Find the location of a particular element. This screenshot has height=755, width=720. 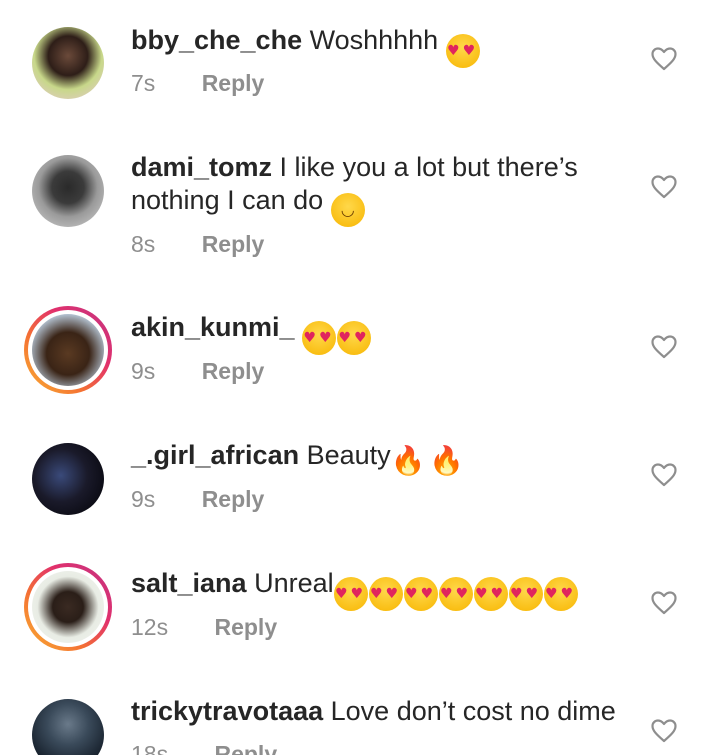

comment-timestamp: 7s is located at coordinates (143, 83).